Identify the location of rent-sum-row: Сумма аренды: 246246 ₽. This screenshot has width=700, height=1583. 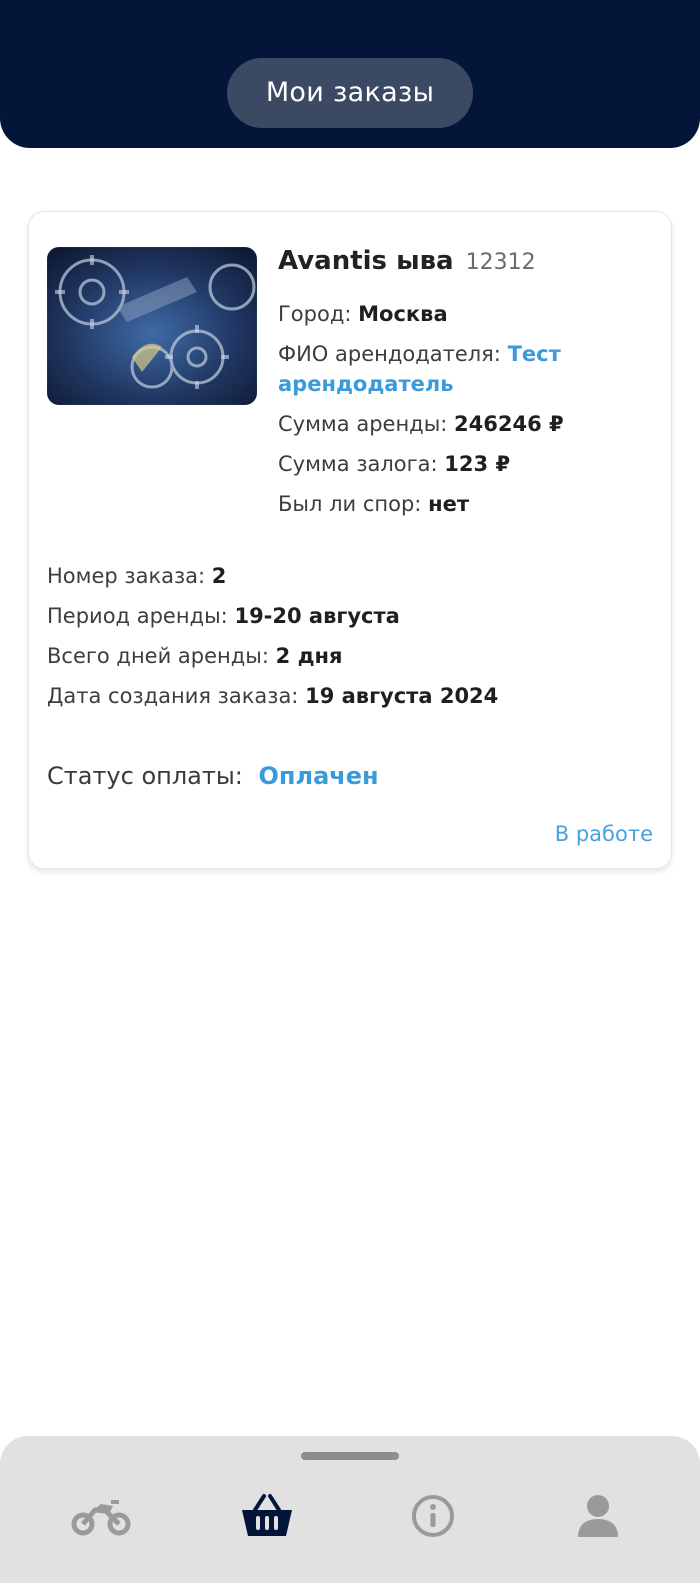
(421, 424).